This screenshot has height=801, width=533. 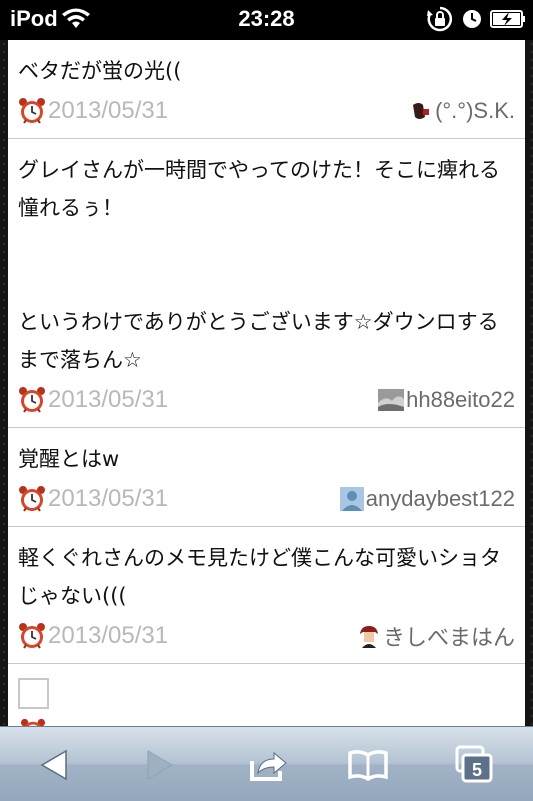 I want to click on post-username: (°.°)S.K., so click(x=475, y=111).